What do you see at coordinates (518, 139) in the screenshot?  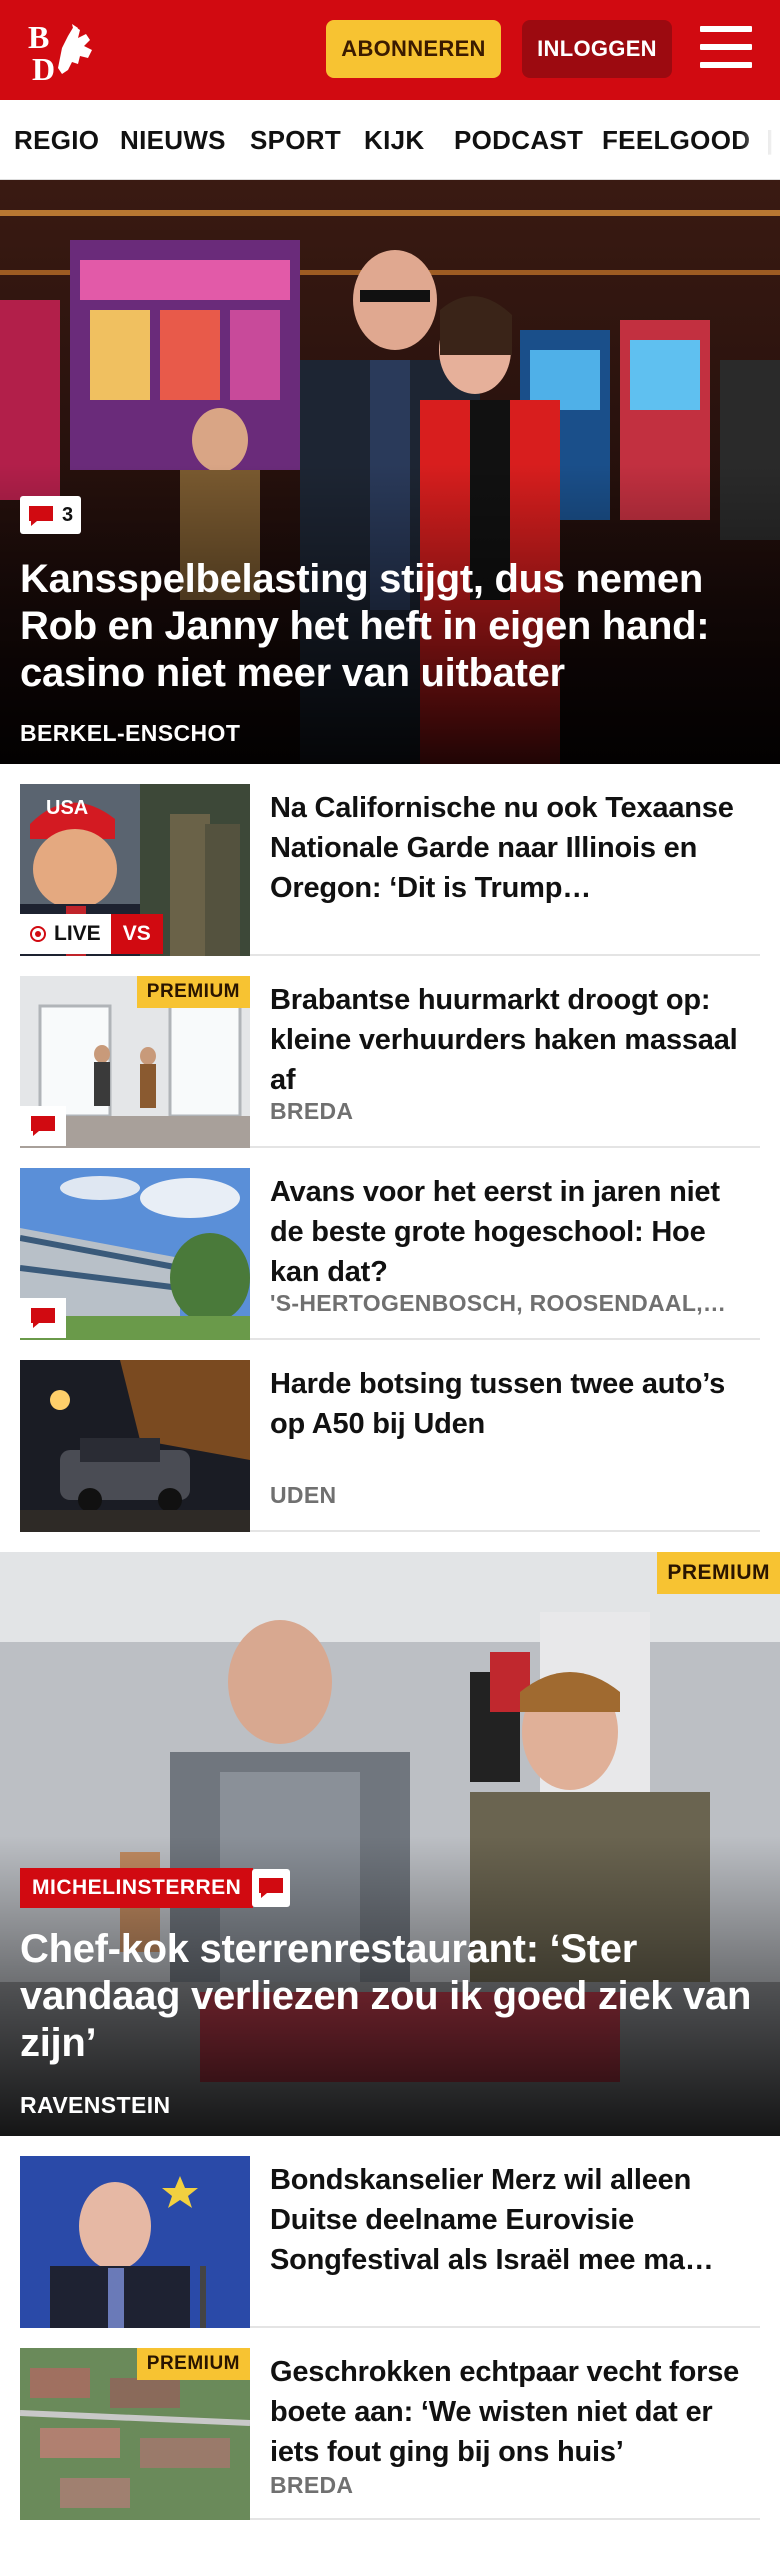 I see `nav-item-podcast: PODCAST` at bounding box center [518, 139].